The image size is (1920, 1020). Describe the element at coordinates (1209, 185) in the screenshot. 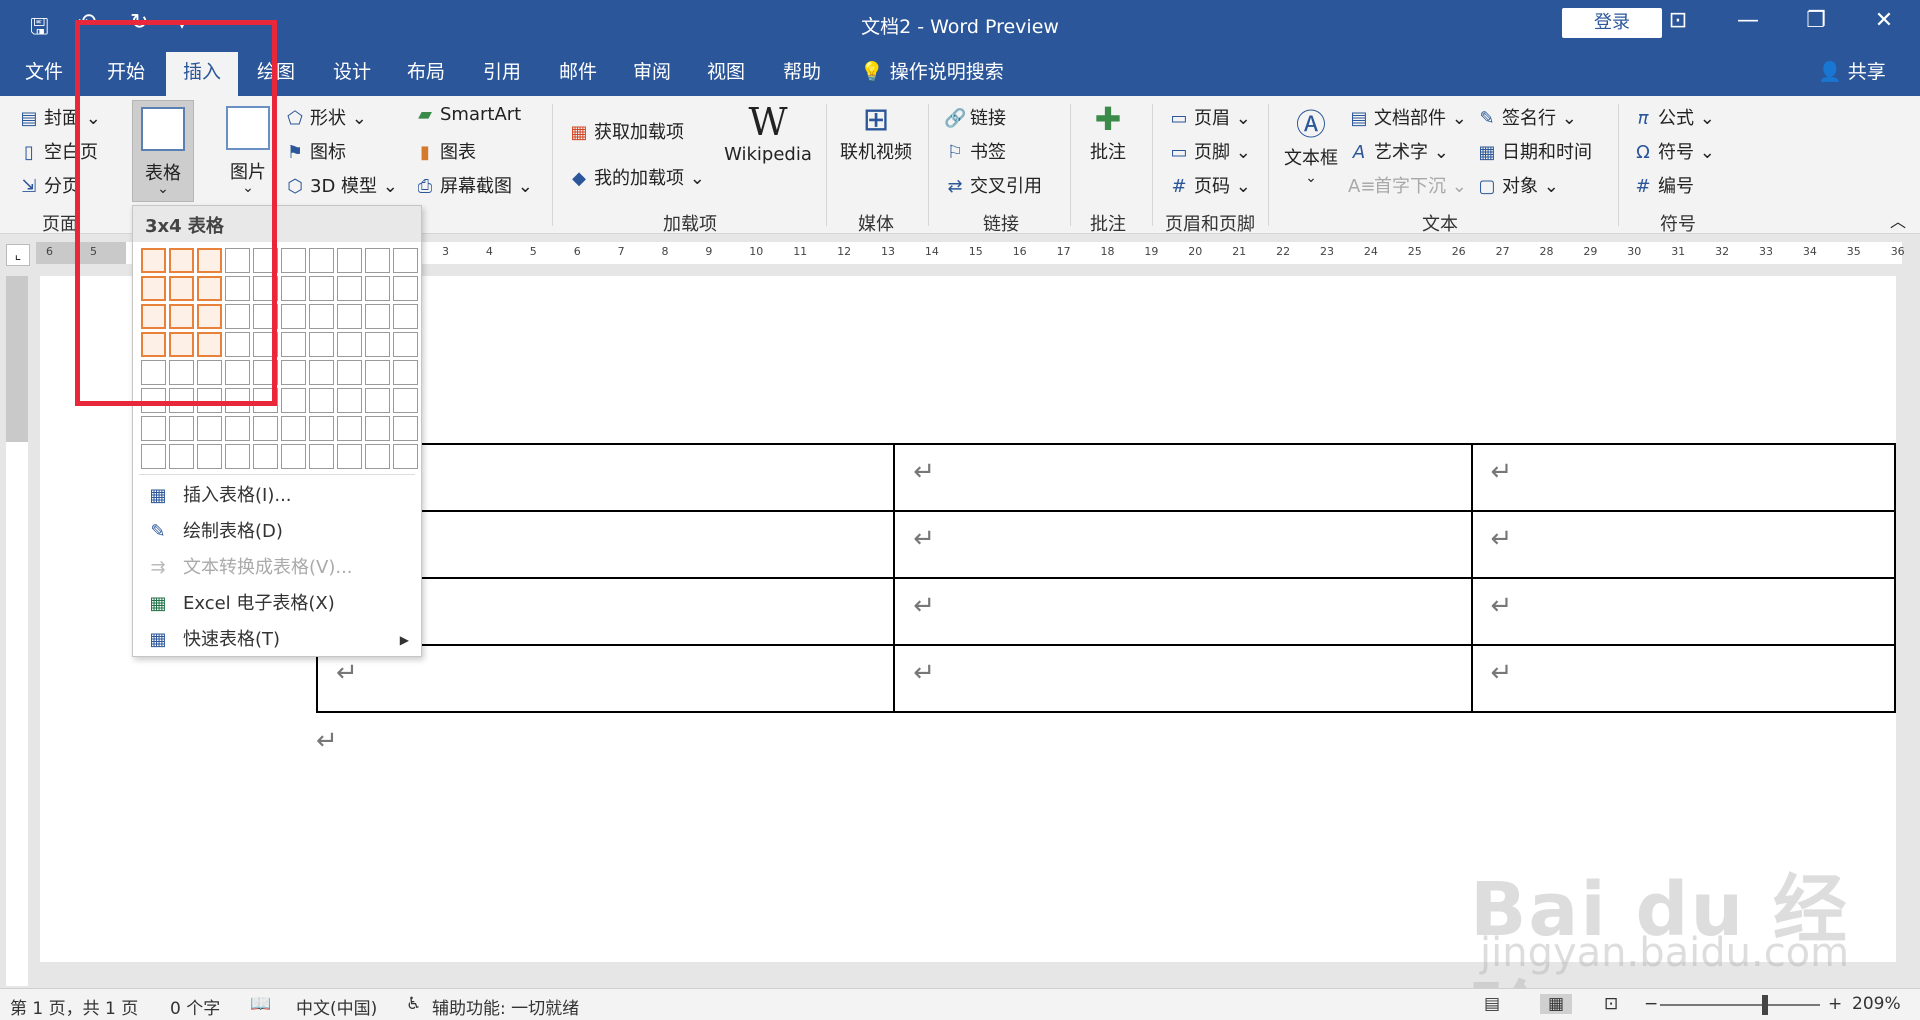

I see `page-number-button: # 页码 ⌄` at that location.